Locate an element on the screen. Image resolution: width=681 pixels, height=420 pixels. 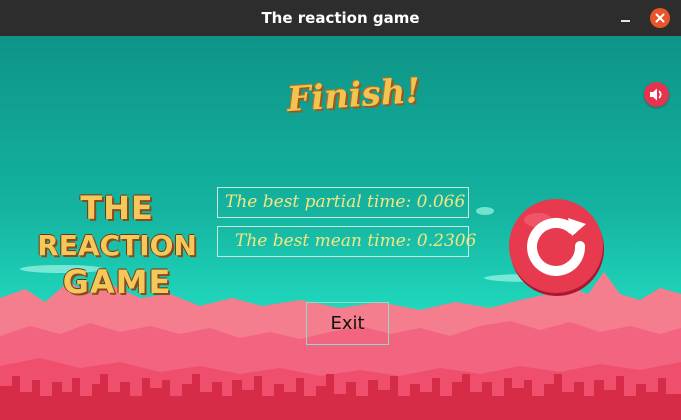
sound-toggle-button is located at coordinates (656, 94).